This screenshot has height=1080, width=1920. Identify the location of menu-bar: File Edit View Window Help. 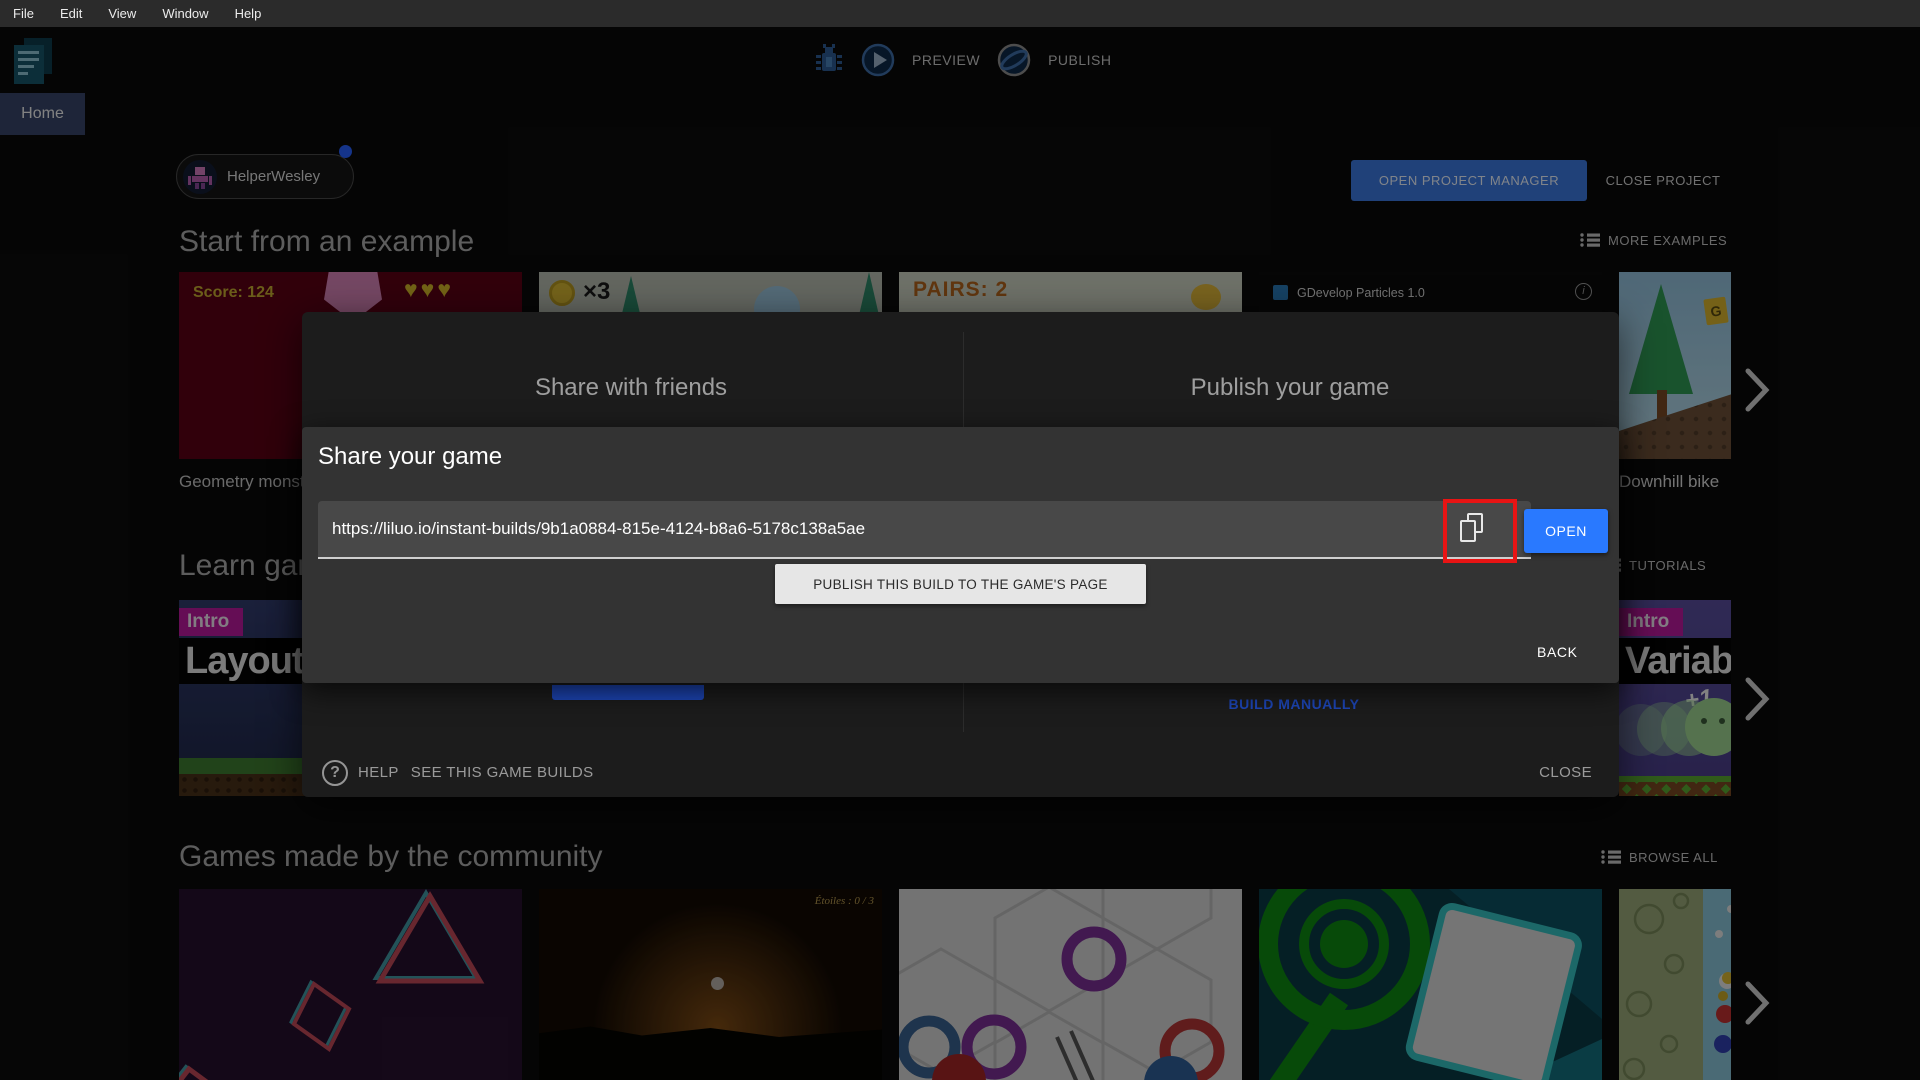
(960, 13).